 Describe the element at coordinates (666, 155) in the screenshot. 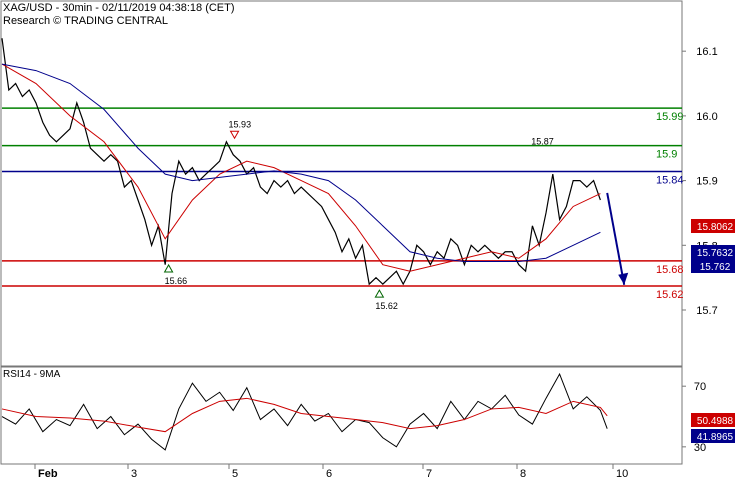

I see `level-label: 15.9` at that location.